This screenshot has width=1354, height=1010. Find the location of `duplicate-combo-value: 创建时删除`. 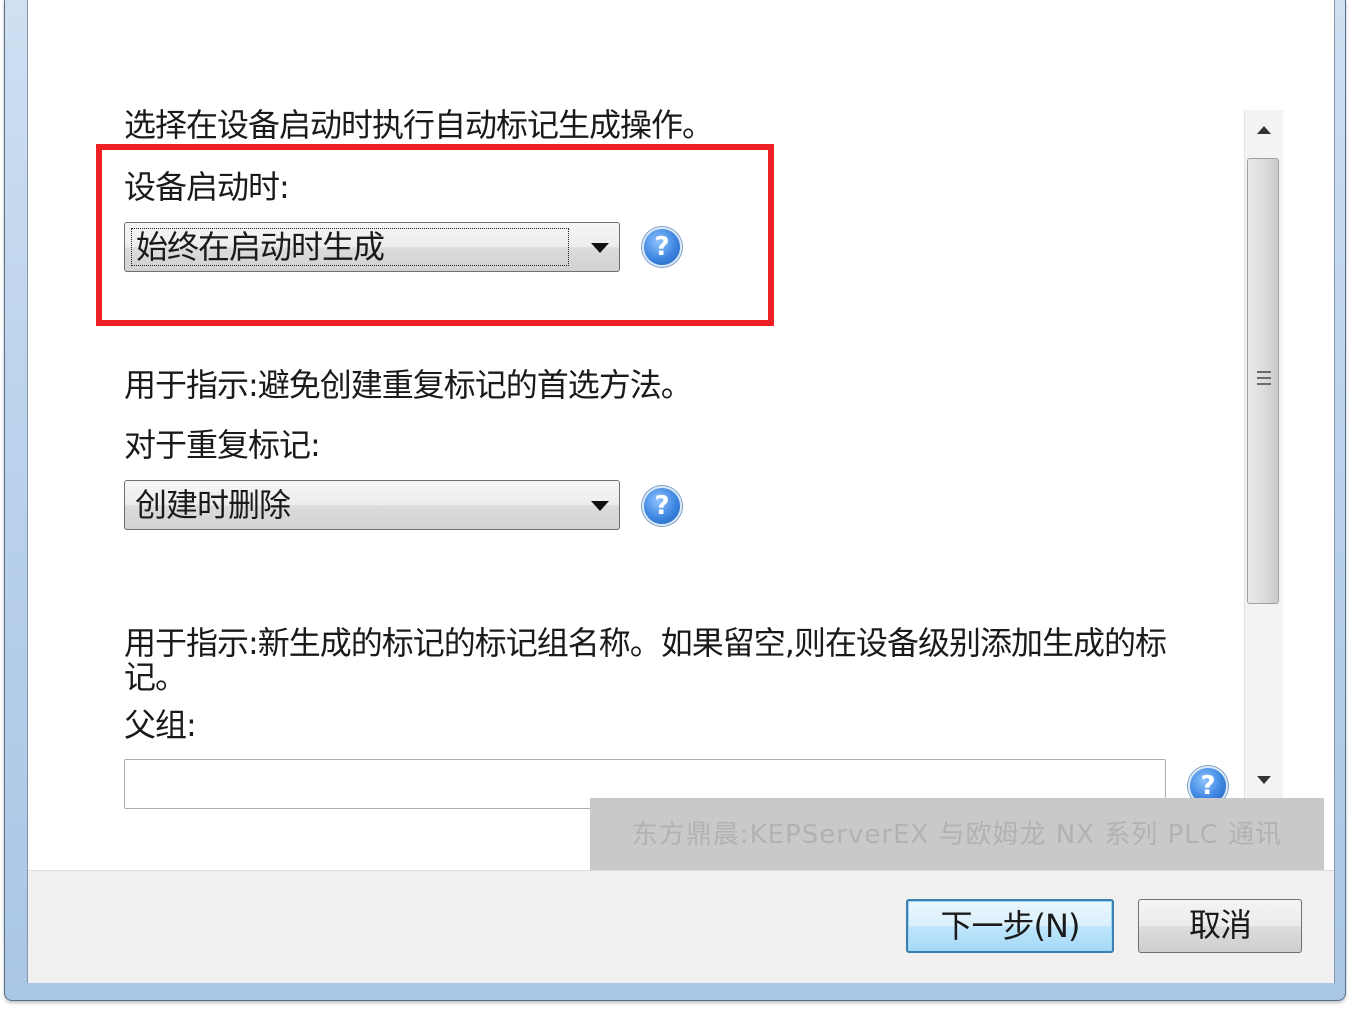

duplicate-combo-value: 创建时删除 is located at coordinates (213, 505).